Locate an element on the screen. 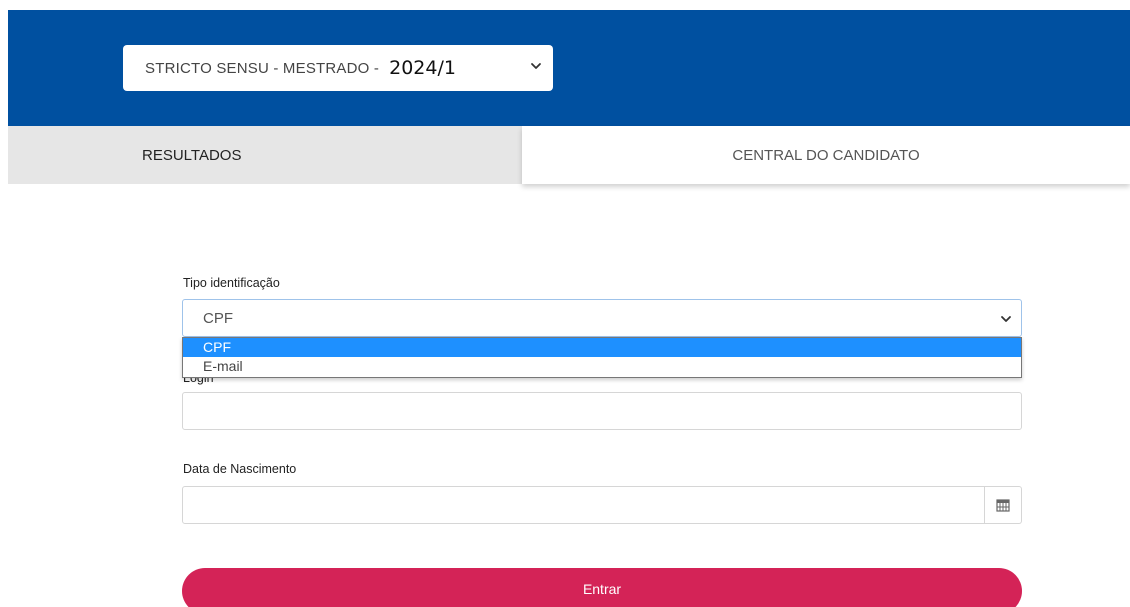 The height and width of the screenshot is (607, 1130). dropdown-option-email: E-mail is located at coordinates (602, 366).